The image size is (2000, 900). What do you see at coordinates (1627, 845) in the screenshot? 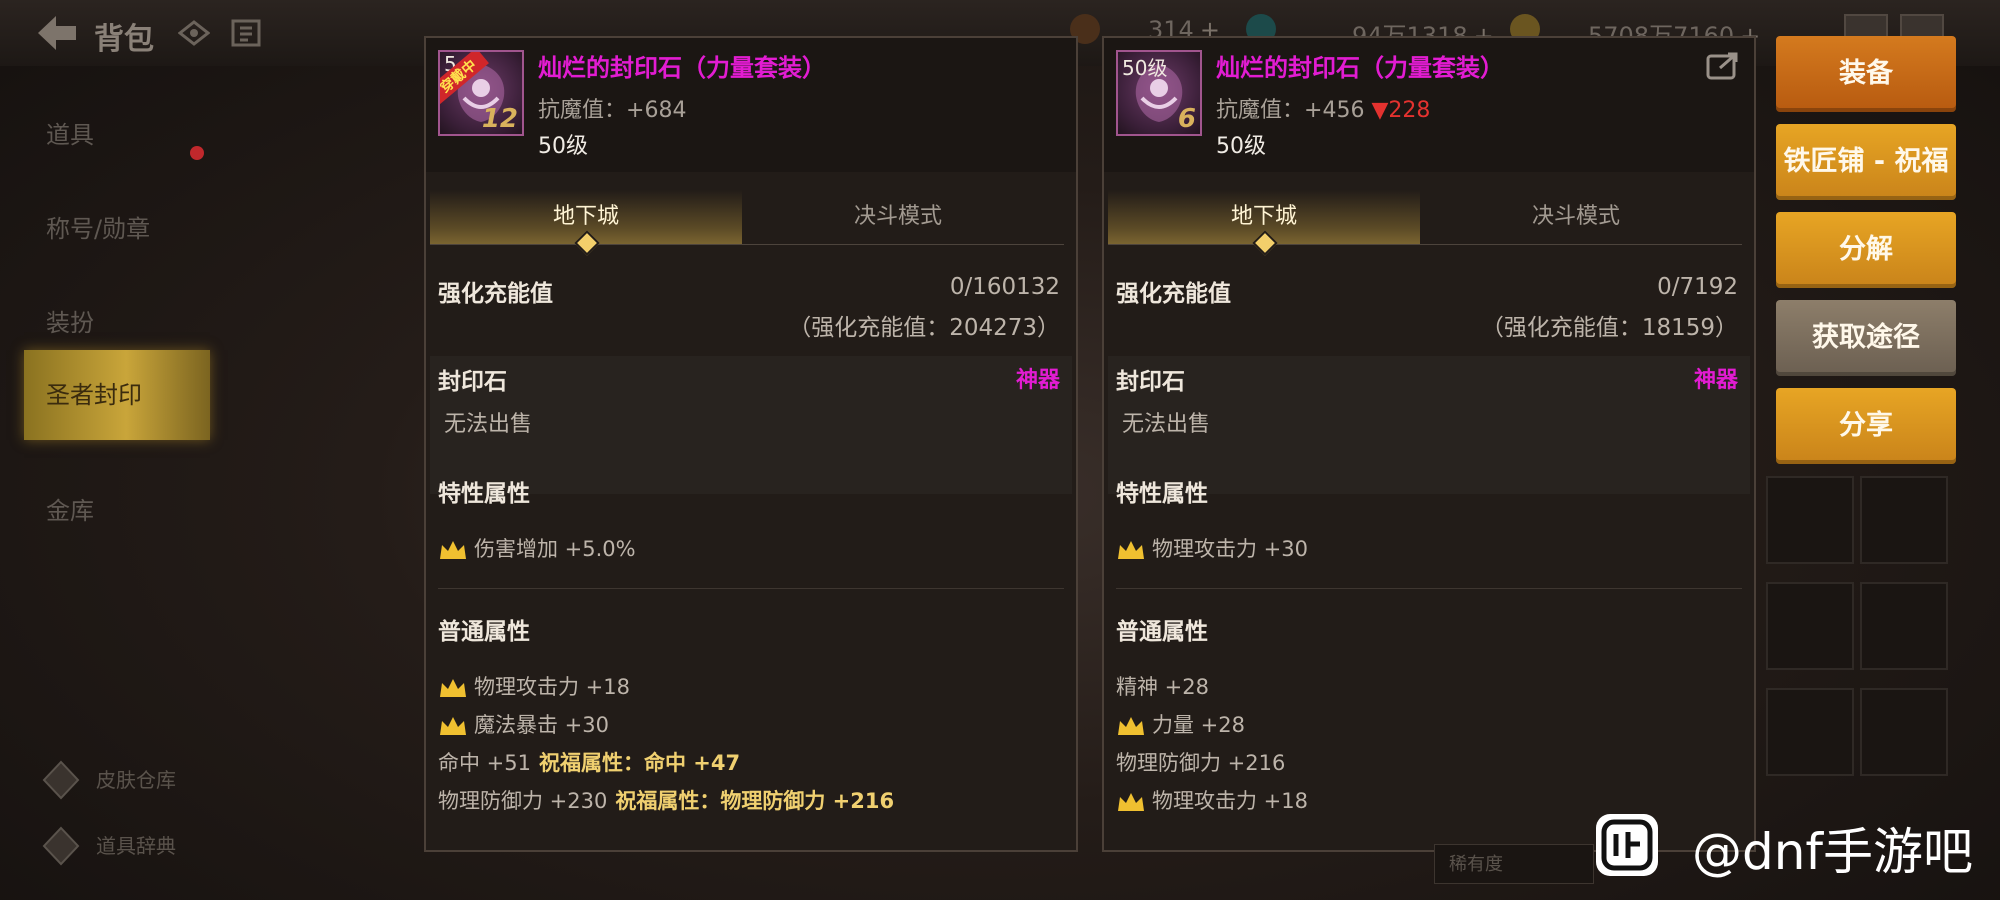
I see `tieba-logo` at bounding box center [1627, 845].